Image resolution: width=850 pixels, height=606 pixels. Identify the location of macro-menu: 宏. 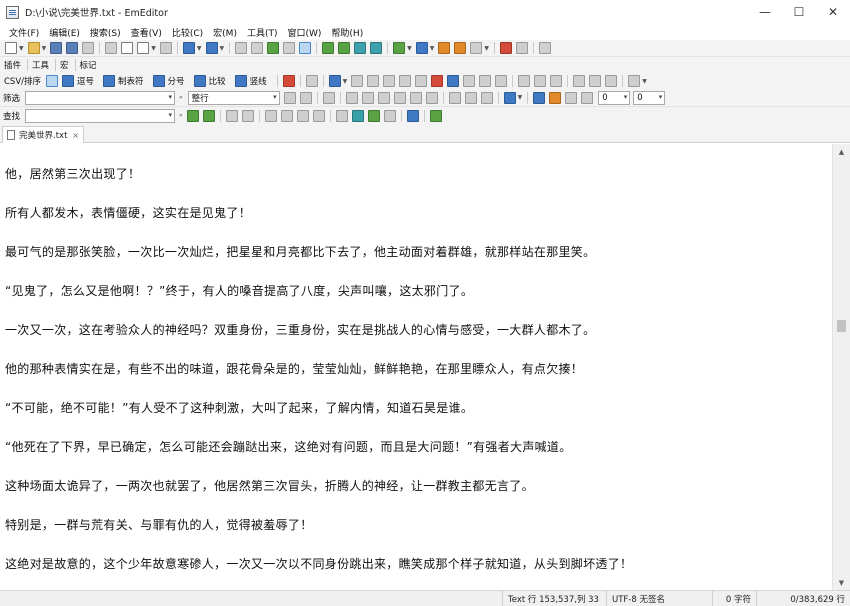
(64, 65).